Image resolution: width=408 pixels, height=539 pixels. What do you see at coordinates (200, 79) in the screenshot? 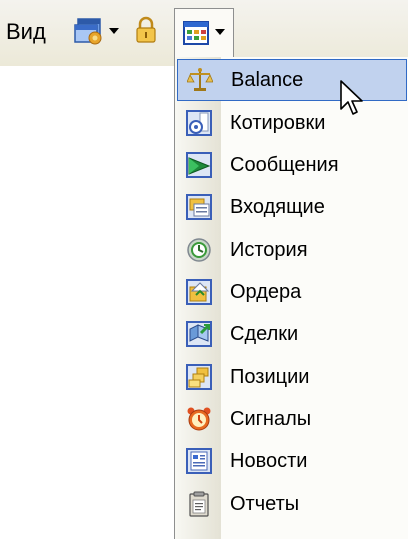
I see `scales-icon` at bounding box center [200, 79].